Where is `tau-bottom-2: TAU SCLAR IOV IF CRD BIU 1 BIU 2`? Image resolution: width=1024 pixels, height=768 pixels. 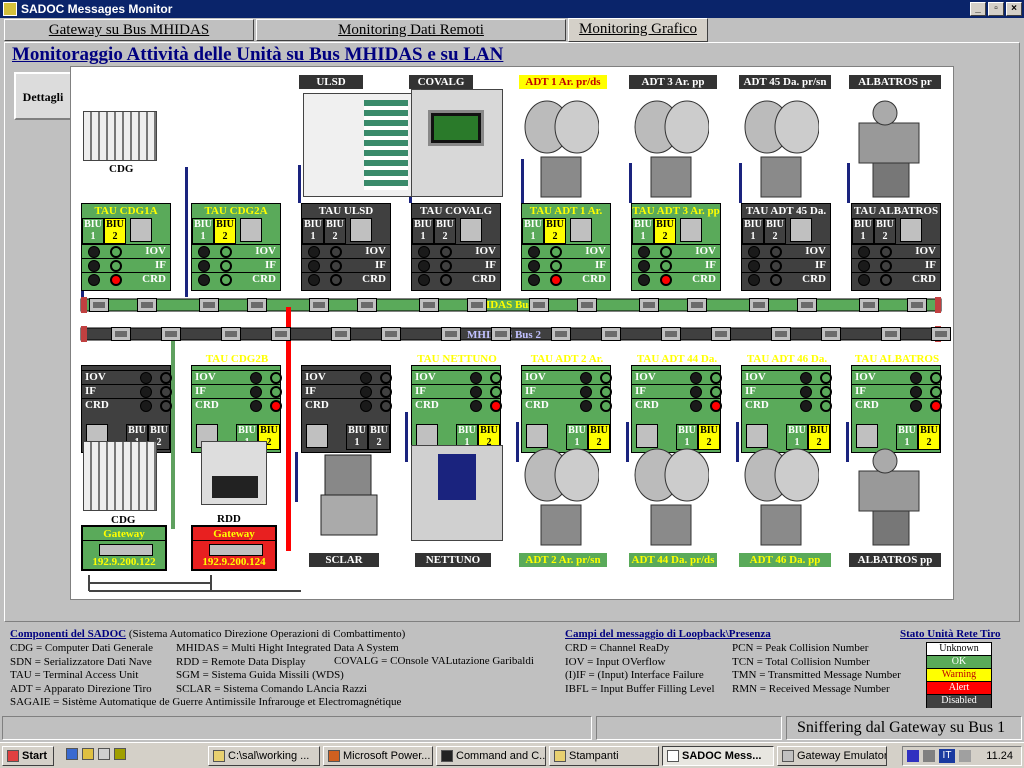
tau-bottom-2: TAU SCLAR IOV IF CRD BIU 1 BIU 2 is located at coordinates (346, 403).